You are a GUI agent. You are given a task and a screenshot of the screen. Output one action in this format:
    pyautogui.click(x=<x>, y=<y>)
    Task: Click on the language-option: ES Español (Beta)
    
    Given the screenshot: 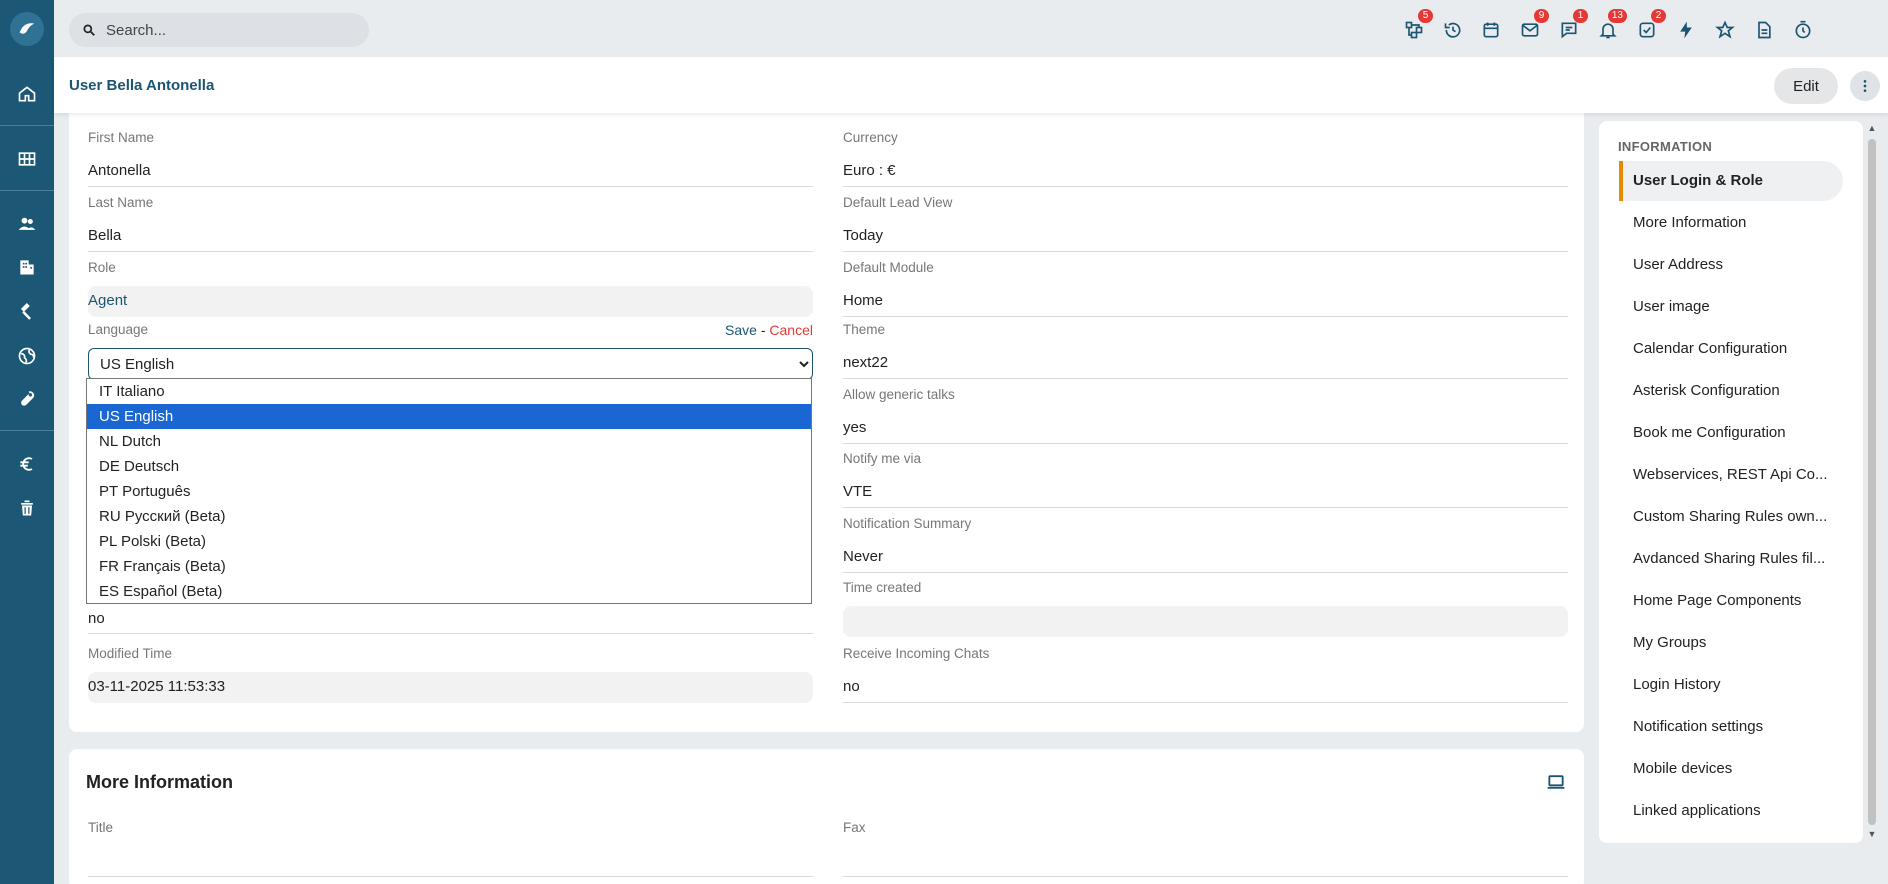 What is the action you would take?
    pyautogui.click(x=449, y=591)
    